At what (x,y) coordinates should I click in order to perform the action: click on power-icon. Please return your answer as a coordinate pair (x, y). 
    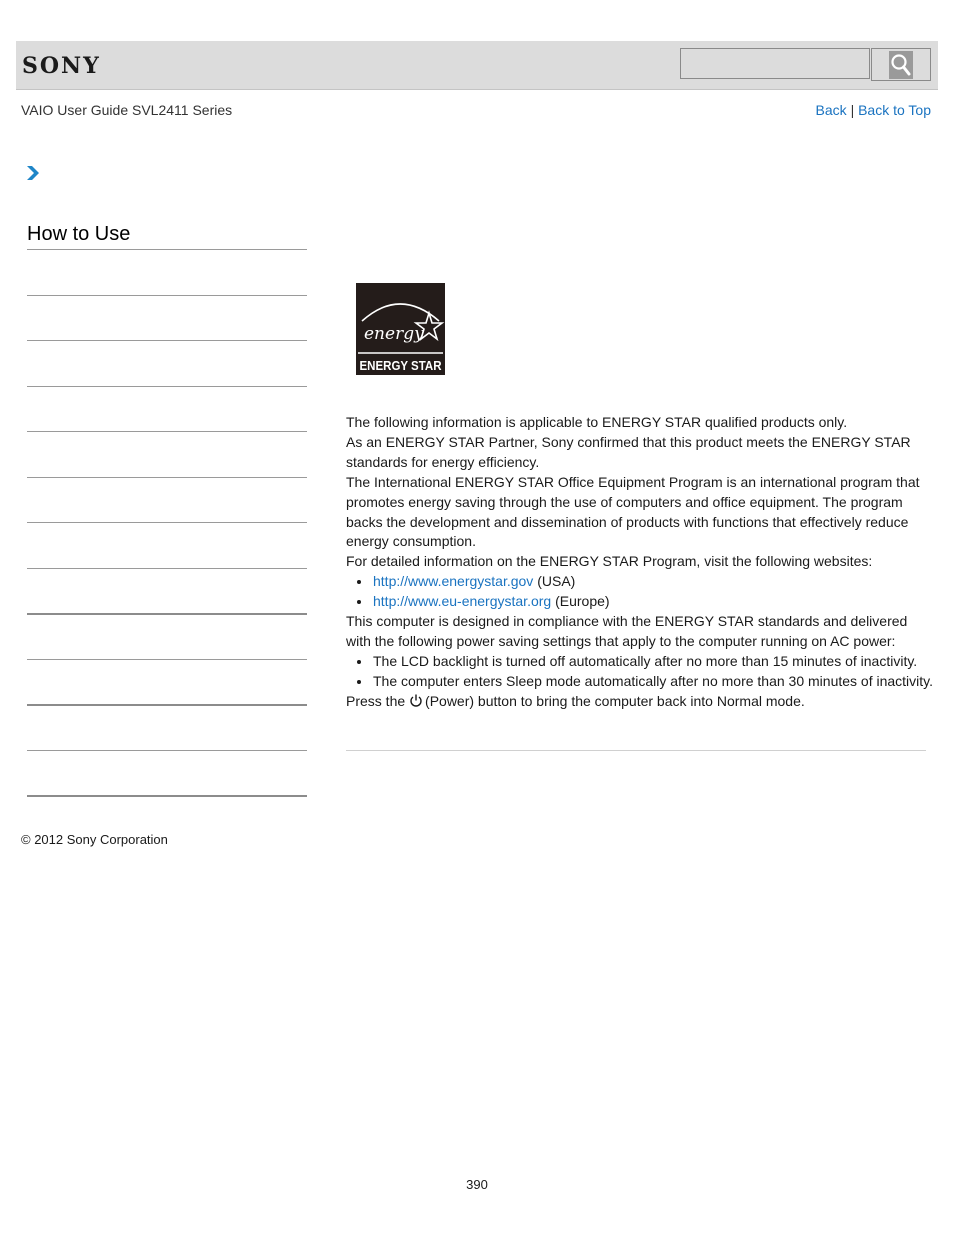
    Looking at the image, I should click on (416, 703).